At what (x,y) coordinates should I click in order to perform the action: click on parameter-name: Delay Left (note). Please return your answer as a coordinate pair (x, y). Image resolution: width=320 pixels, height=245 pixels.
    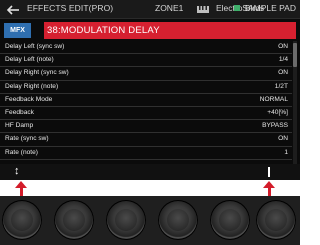
    Looking at the image, I should click on (29, 60).